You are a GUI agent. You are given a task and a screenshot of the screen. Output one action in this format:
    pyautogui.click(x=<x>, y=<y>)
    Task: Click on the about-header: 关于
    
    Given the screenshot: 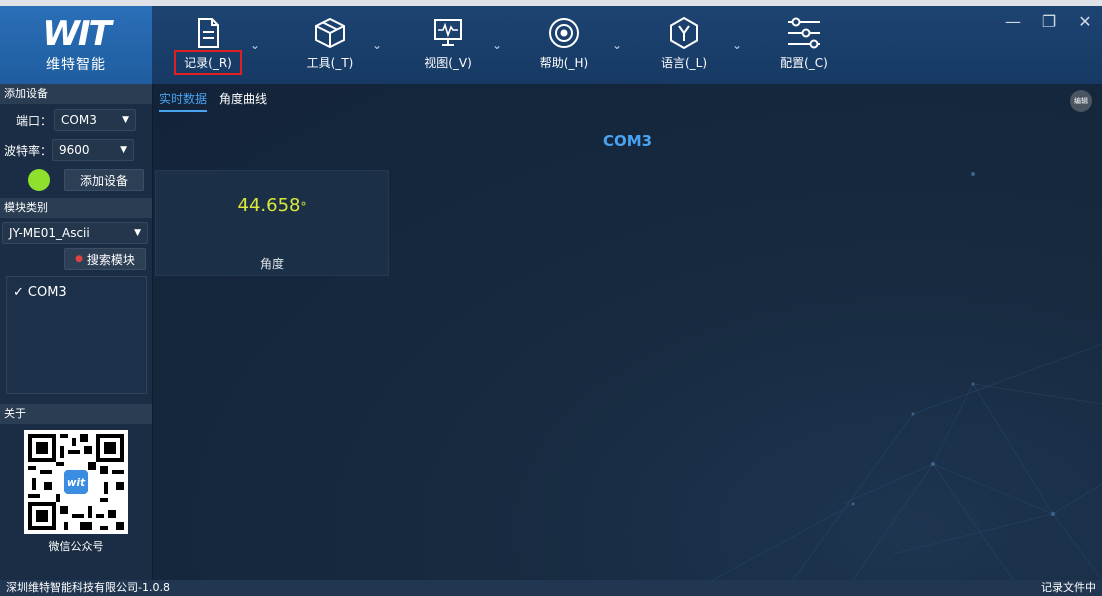 What is the action you would take?
    pyautogui.click(x=76, y=414)
    